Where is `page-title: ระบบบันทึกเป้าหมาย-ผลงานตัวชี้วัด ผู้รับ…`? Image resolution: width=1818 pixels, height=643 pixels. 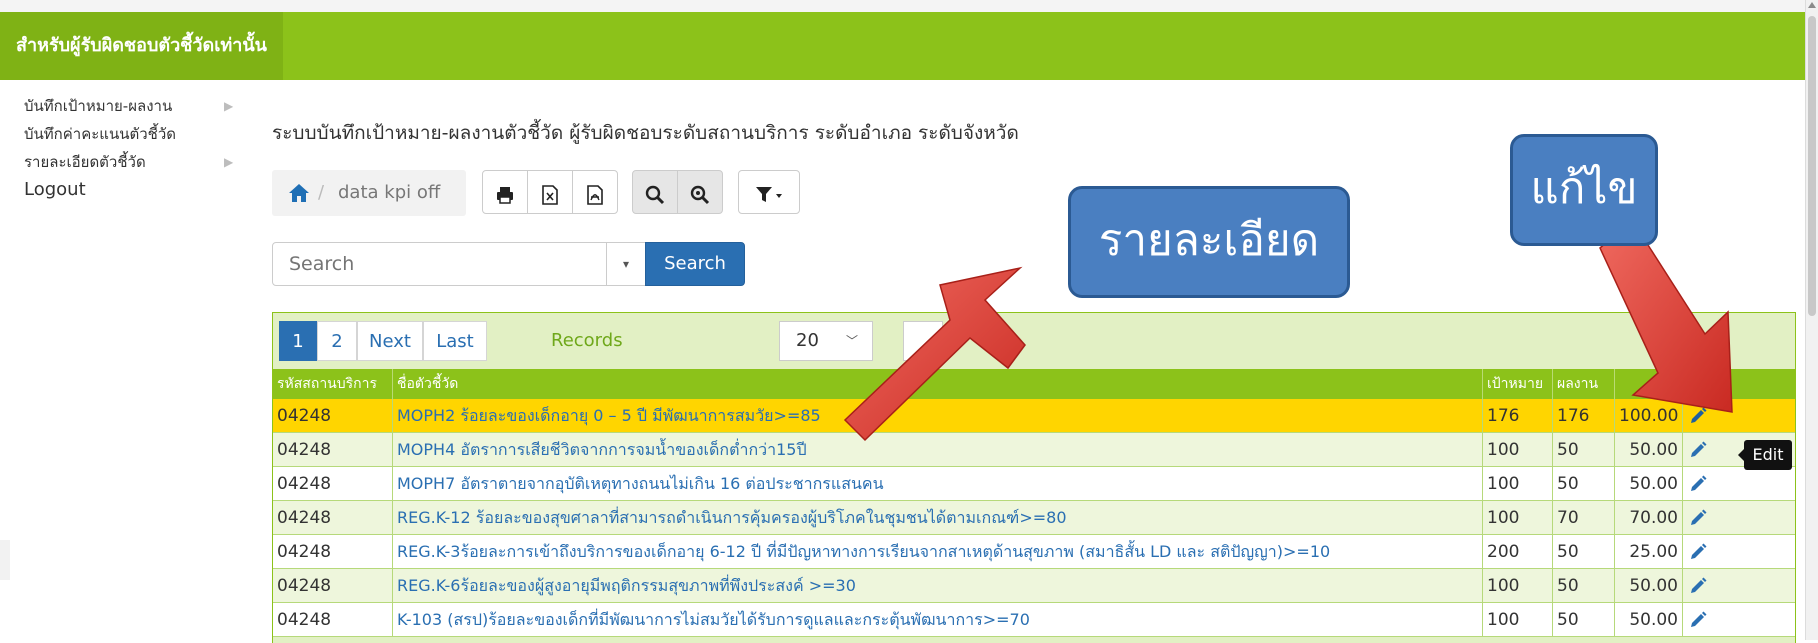
page-title: ระบบบันทึกเป้าหมาย-ผลงานตัวชี้วัด ผู้รับ… is located at coordinates (645, 133).